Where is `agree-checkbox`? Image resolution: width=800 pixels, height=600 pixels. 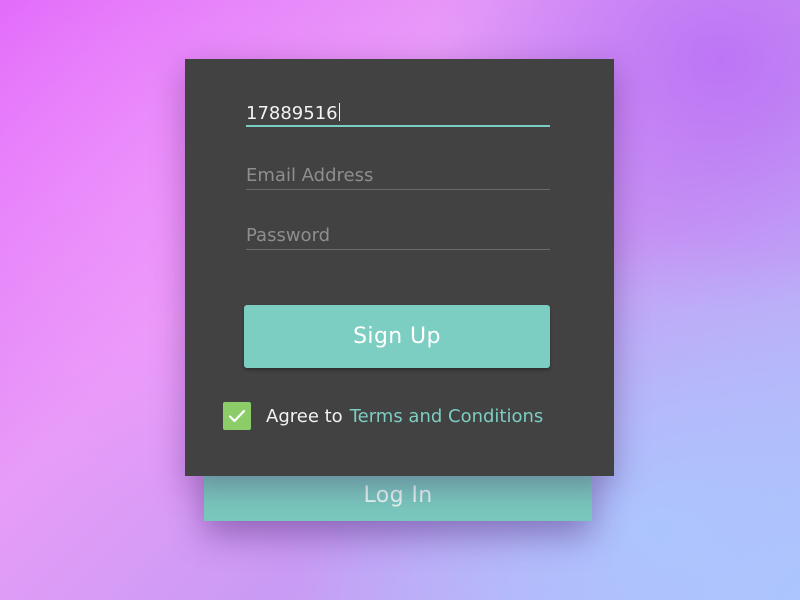 agree-checkbox is located at coordinates (237, 416).